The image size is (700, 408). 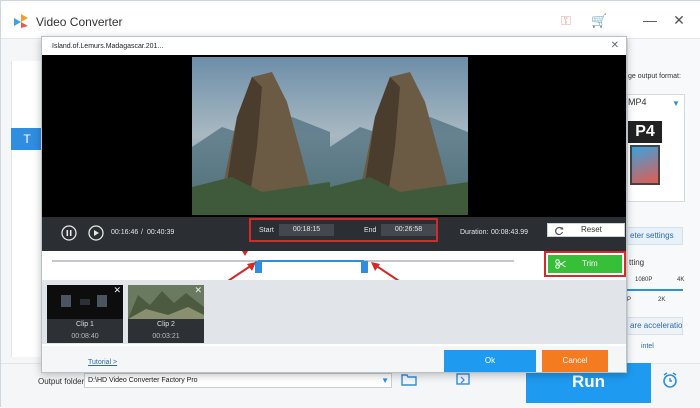 I want to click on cart-icon: 🛒, so click(x=599, y=21).